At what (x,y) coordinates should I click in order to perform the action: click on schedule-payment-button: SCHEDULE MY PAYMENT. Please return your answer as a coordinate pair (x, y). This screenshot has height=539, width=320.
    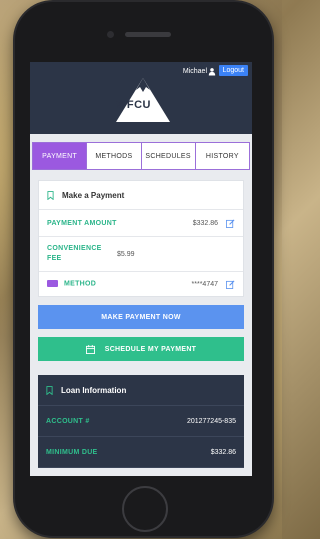
    Looking at the image, I should click on (141, 349).